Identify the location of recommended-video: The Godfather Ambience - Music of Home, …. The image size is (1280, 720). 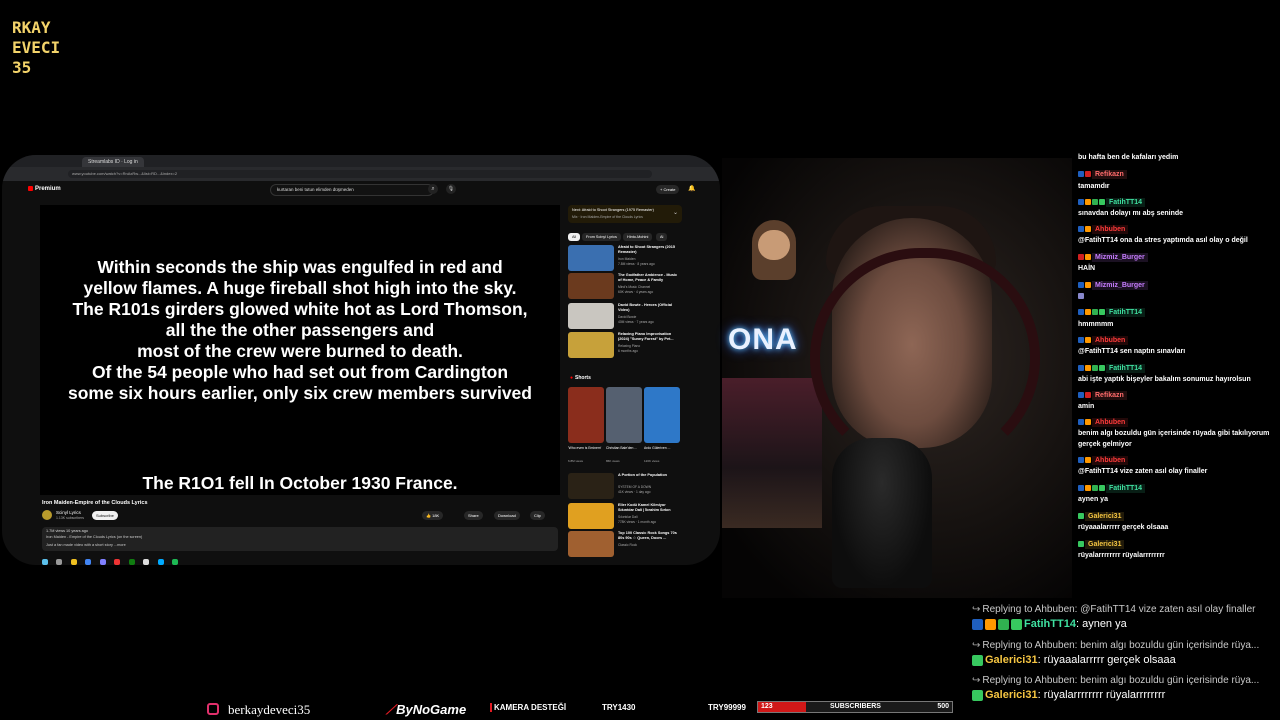
(626, 287).